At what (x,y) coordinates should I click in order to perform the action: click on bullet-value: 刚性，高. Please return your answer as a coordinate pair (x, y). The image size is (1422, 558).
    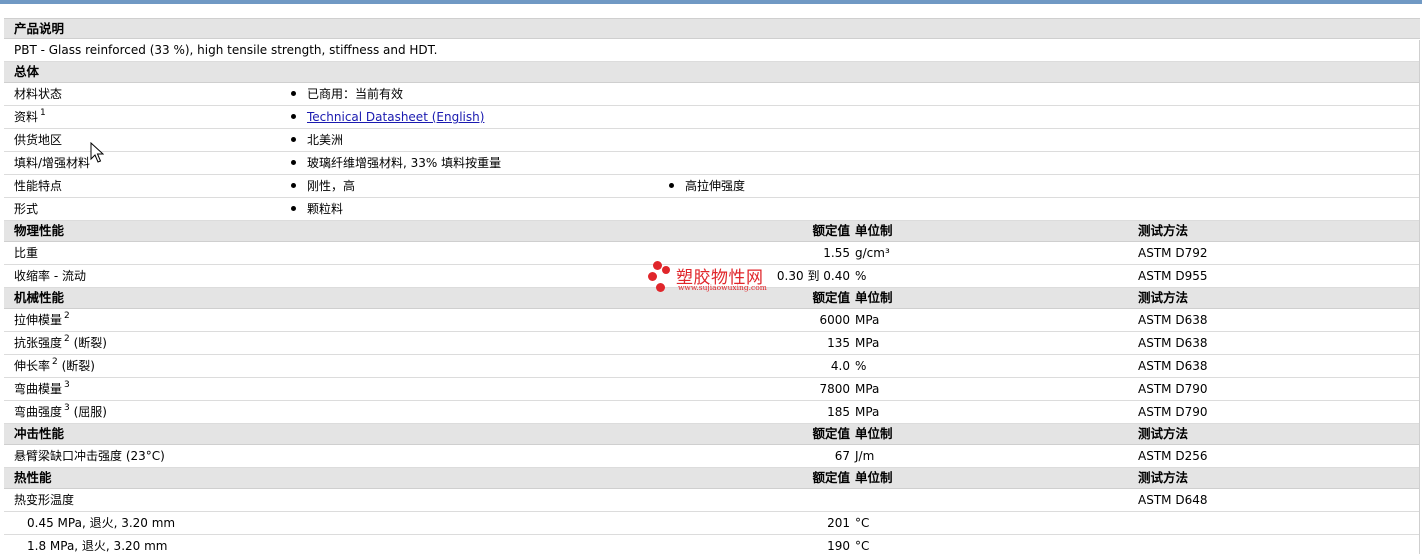
    Looking at the image, I should click on (323, 186).